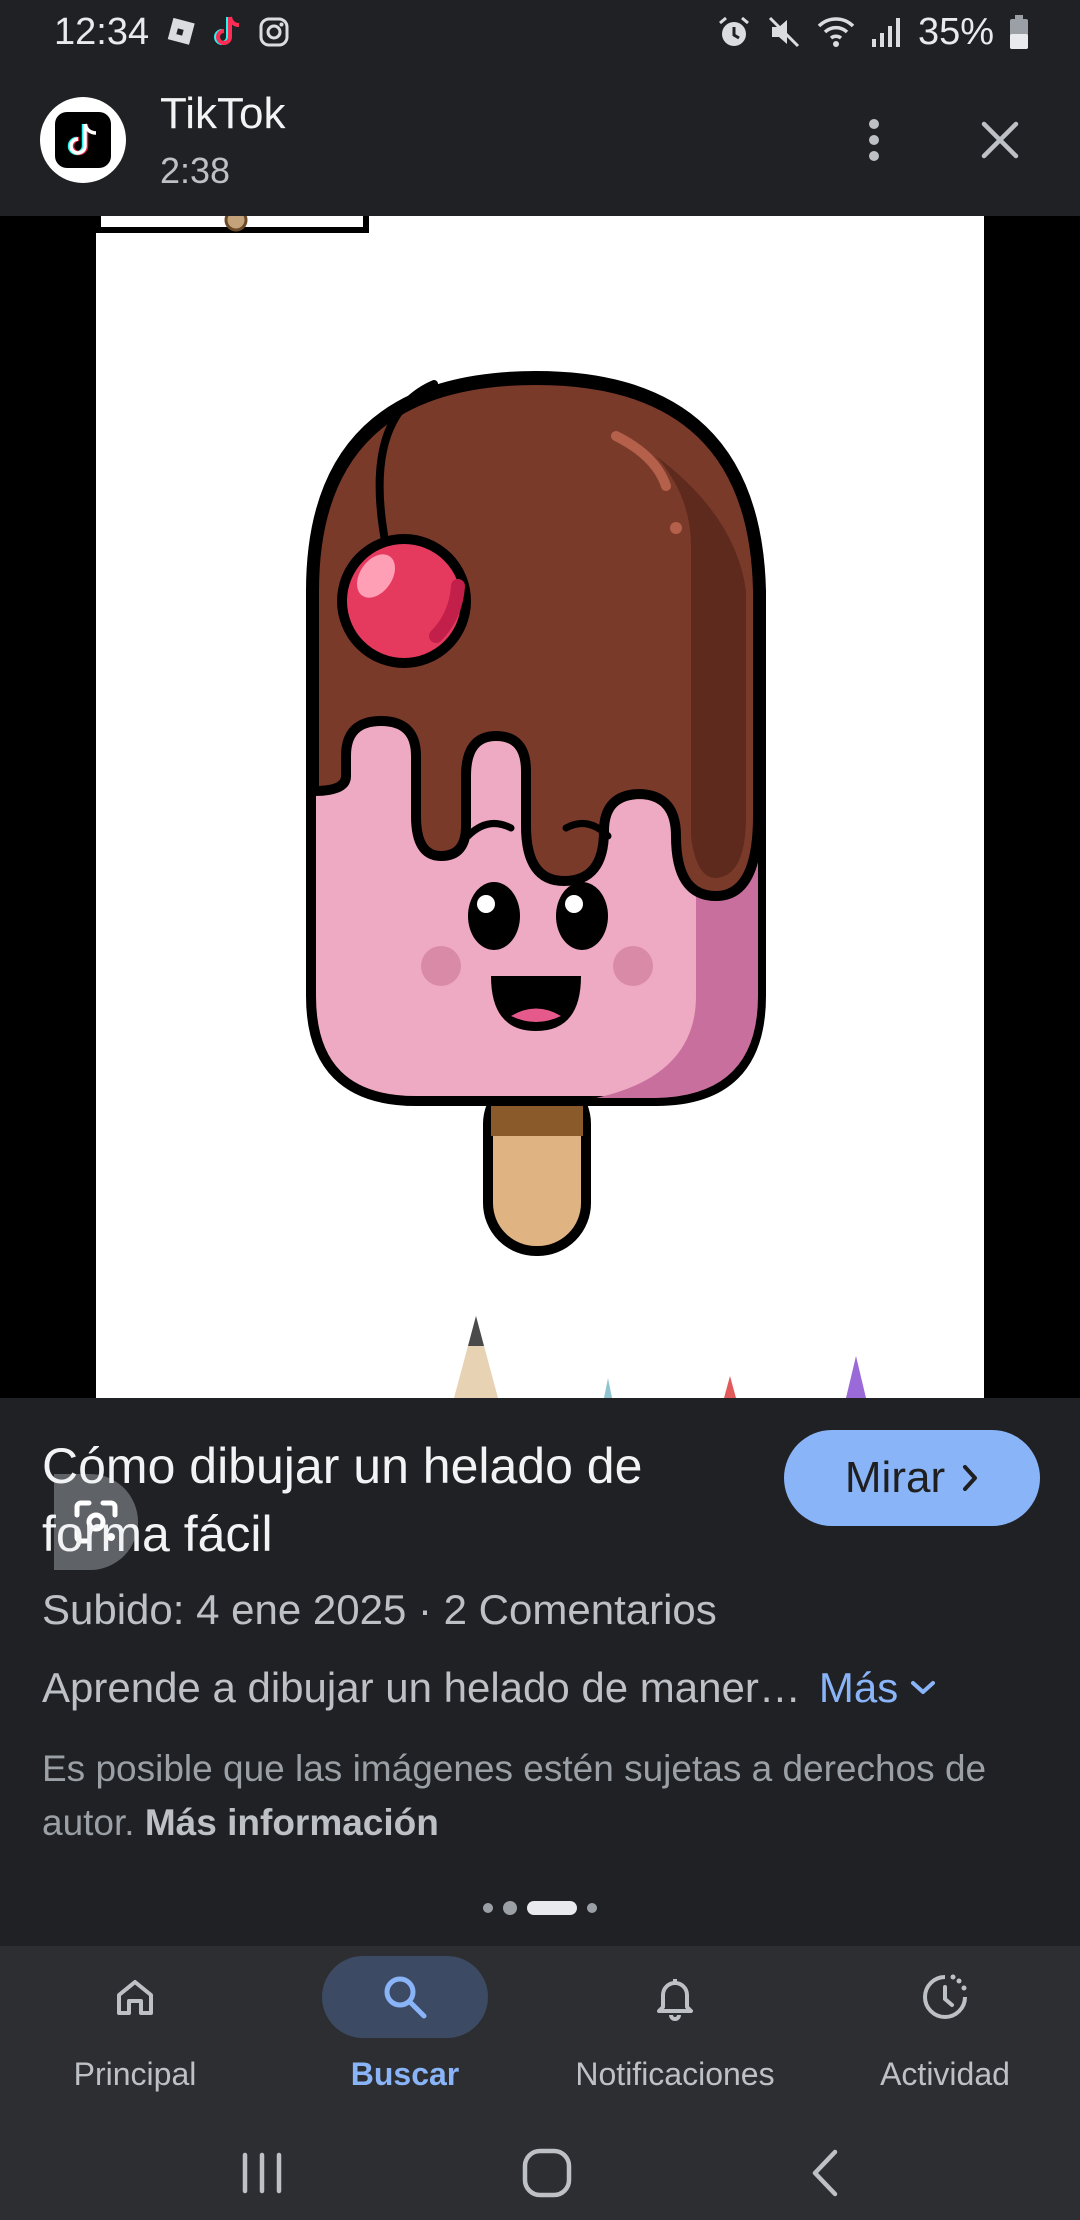  I want to click on home-icon, so click(135, 1997).